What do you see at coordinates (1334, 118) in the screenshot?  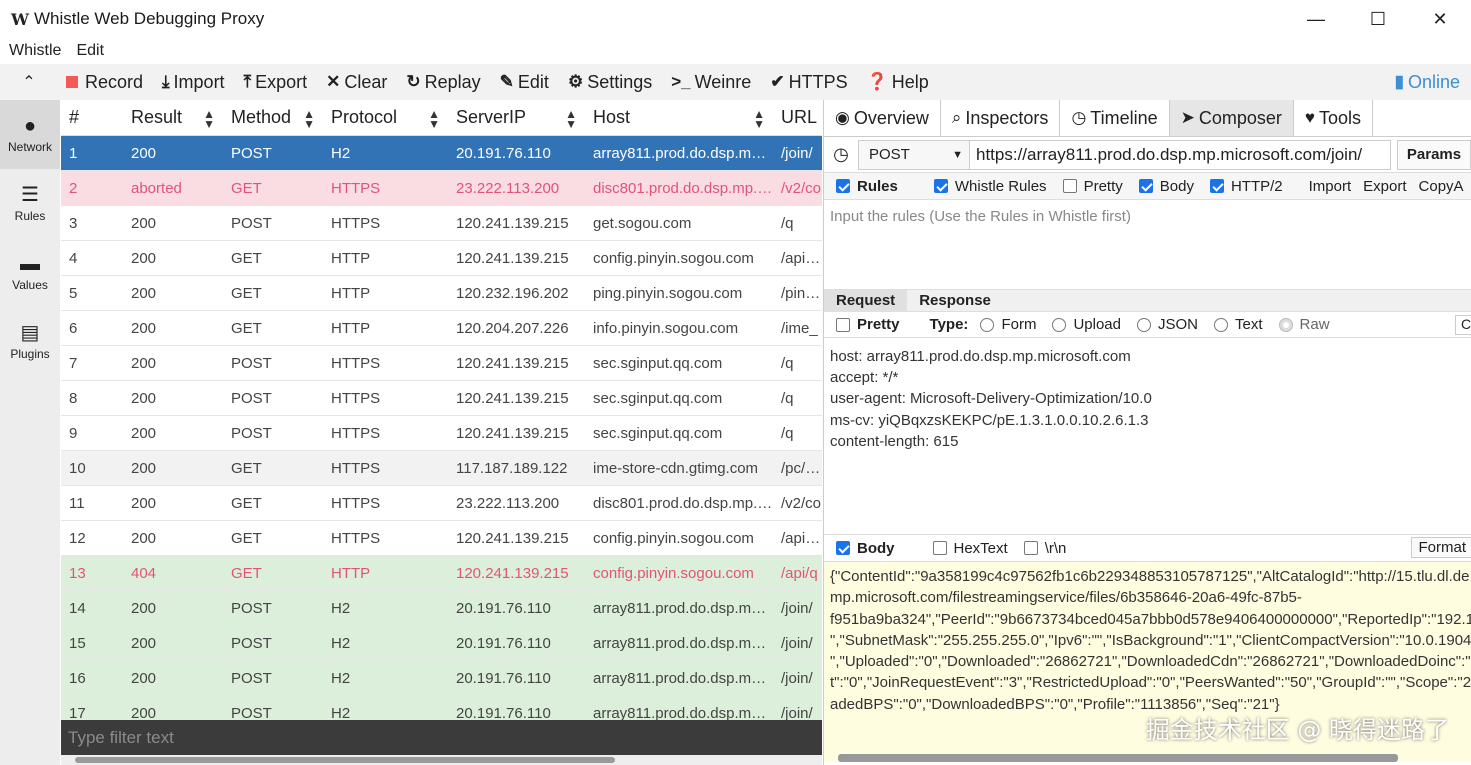 I see `tab-tools: ♥ Tools` at bounding box center [1334, 118].